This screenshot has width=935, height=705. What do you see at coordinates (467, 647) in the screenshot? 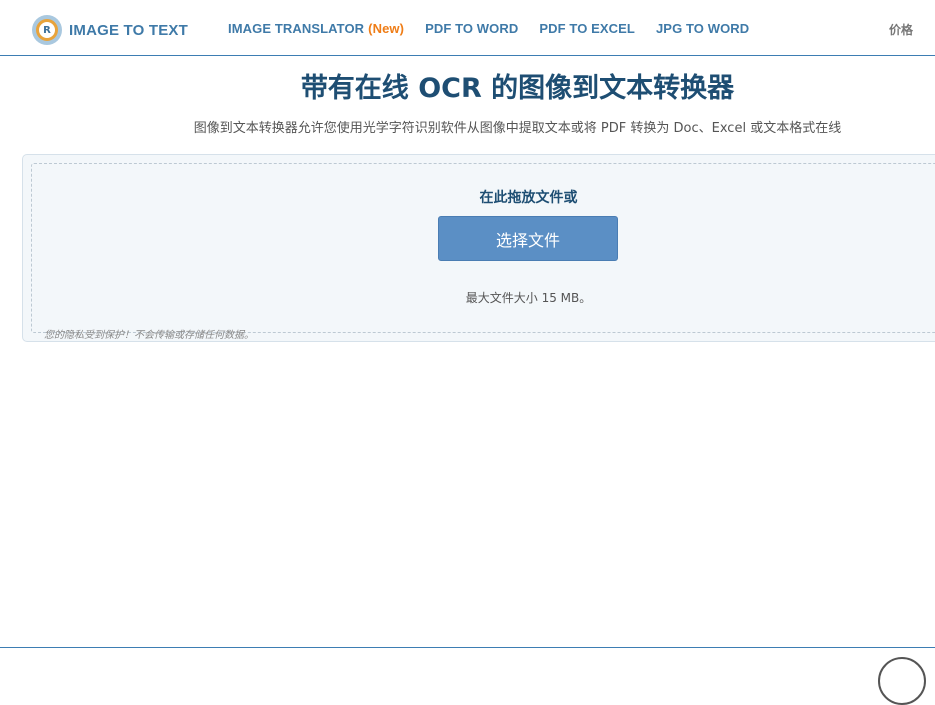
I see `footer-divider` at bounding box center [467, 647].